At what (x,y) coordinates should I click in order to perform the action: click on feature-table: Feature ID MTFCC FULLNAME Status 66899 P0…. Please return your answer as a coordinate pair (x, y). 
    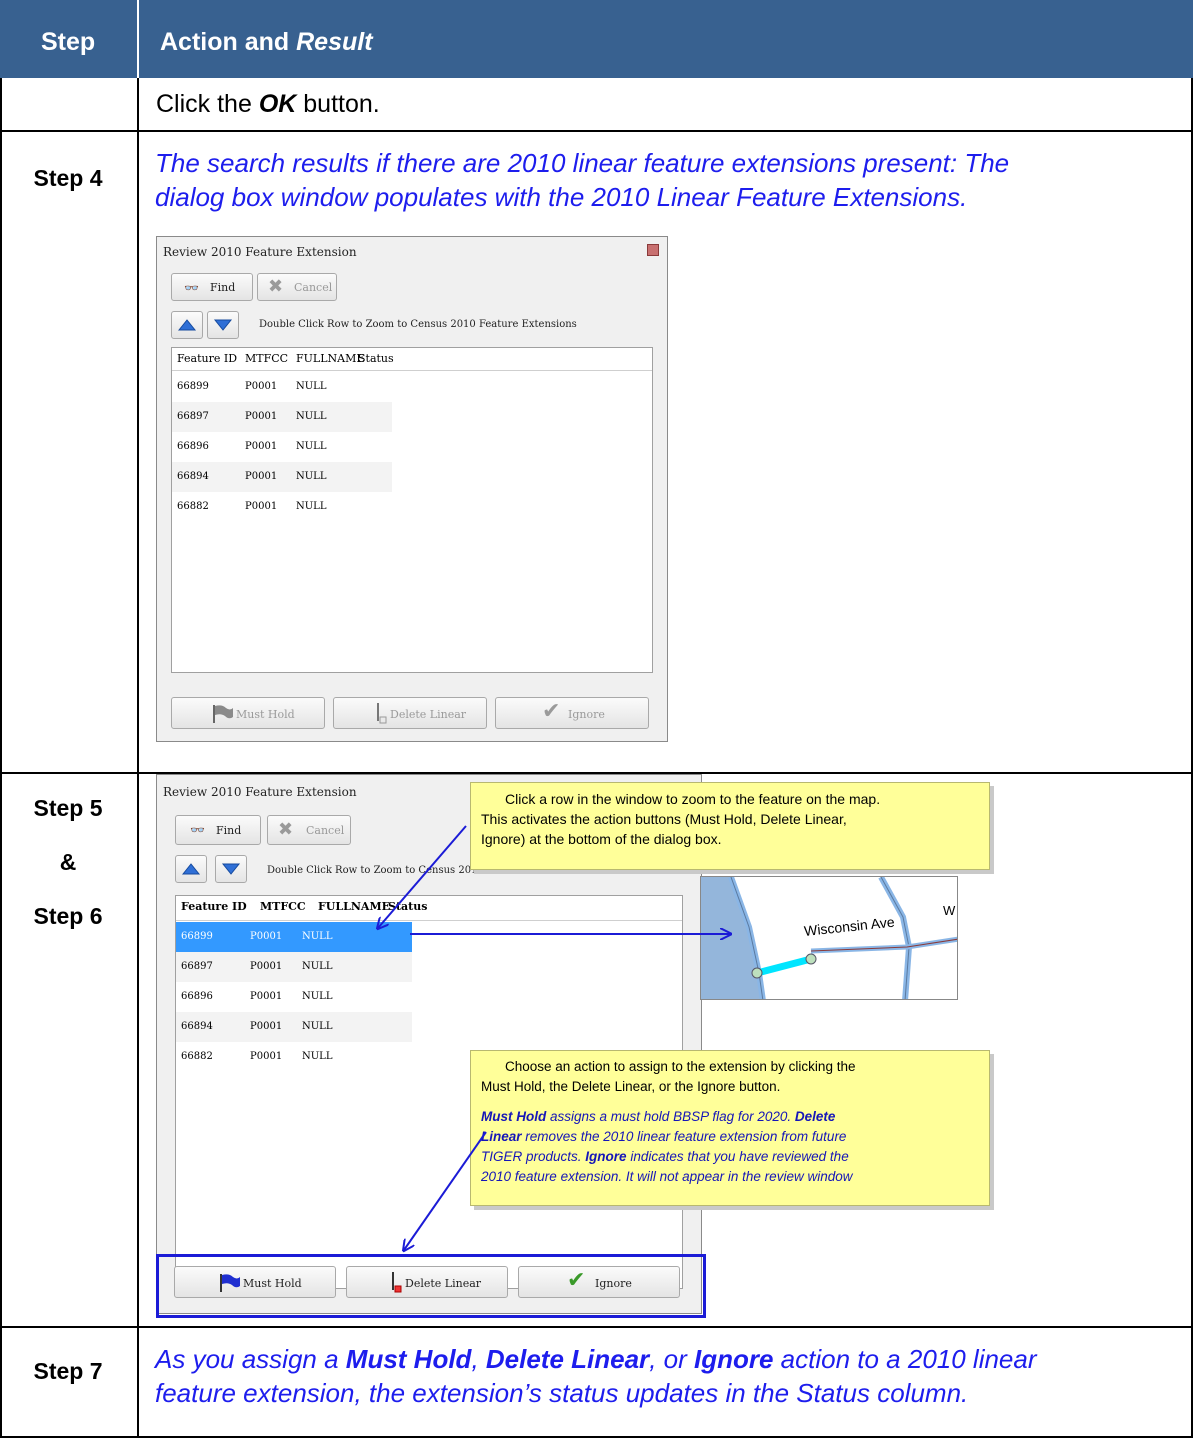
    Looking at the image, I should click on (412, 510).